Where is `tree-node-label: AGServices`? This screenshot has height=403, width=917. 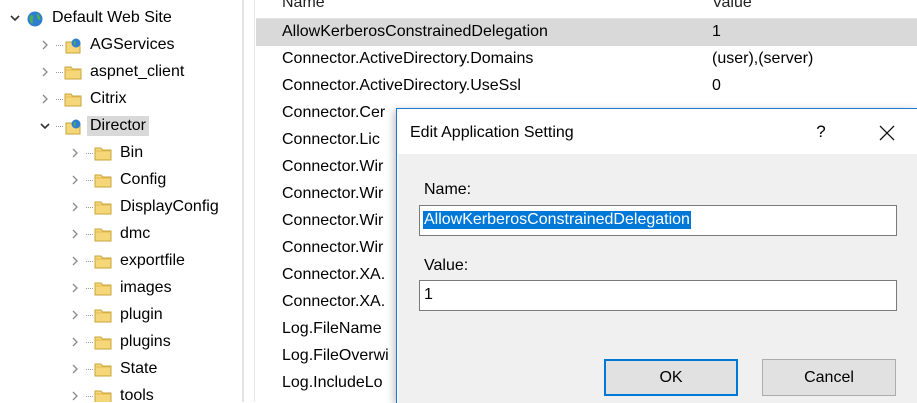
tree-node-label: AGServices is located at coordinates (132, 44).